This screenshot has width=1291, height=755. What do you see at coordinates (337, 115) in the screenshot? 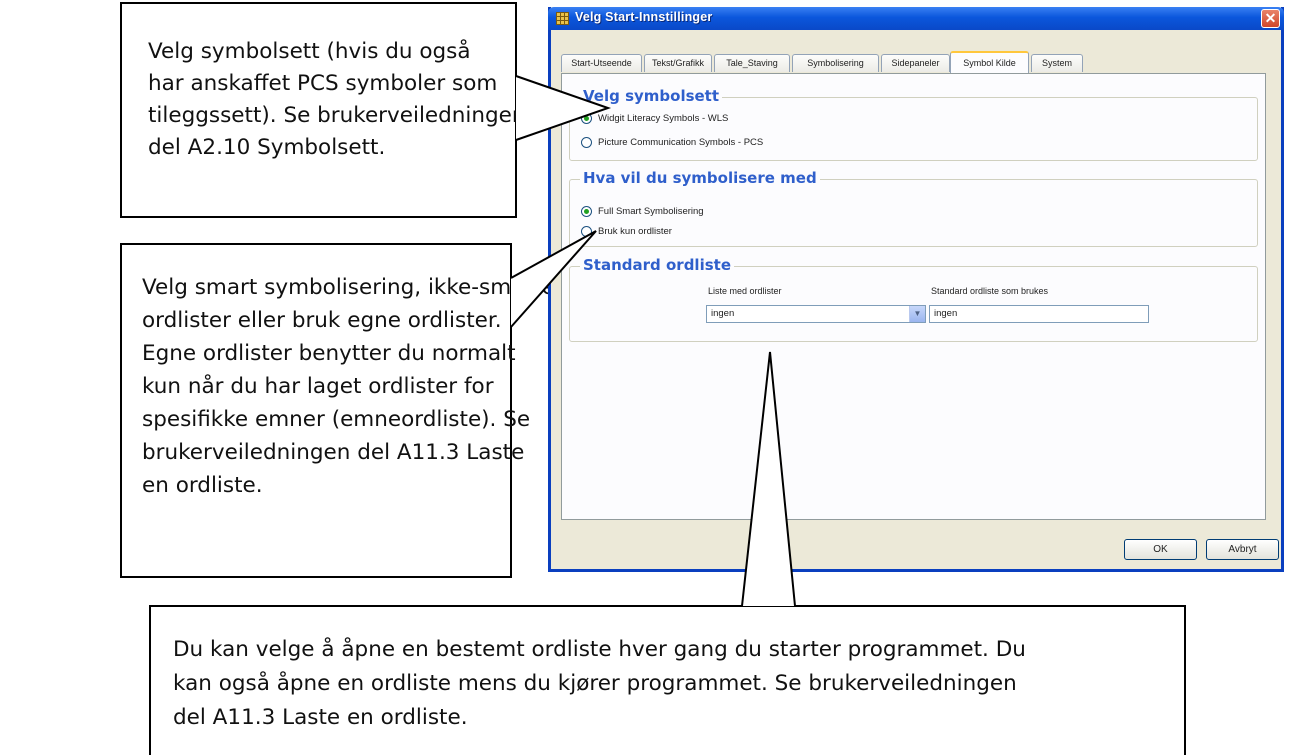
I see `callout-line: tileggssett). Se brukerveiledningen` at bounding box center [337, 115].